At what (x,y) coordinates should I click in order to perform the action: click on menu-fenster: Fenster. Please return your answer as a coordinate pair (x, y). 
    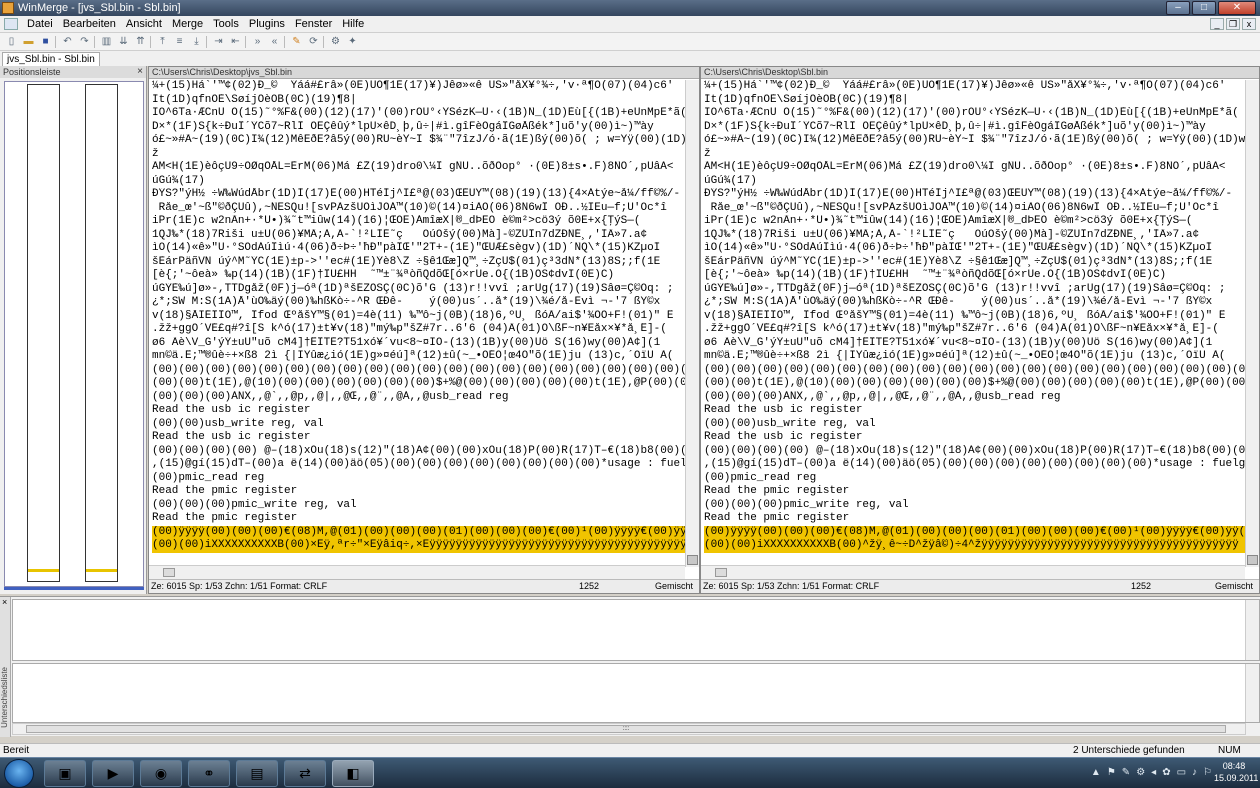
    Looking at the image, I should click on (313, 24).